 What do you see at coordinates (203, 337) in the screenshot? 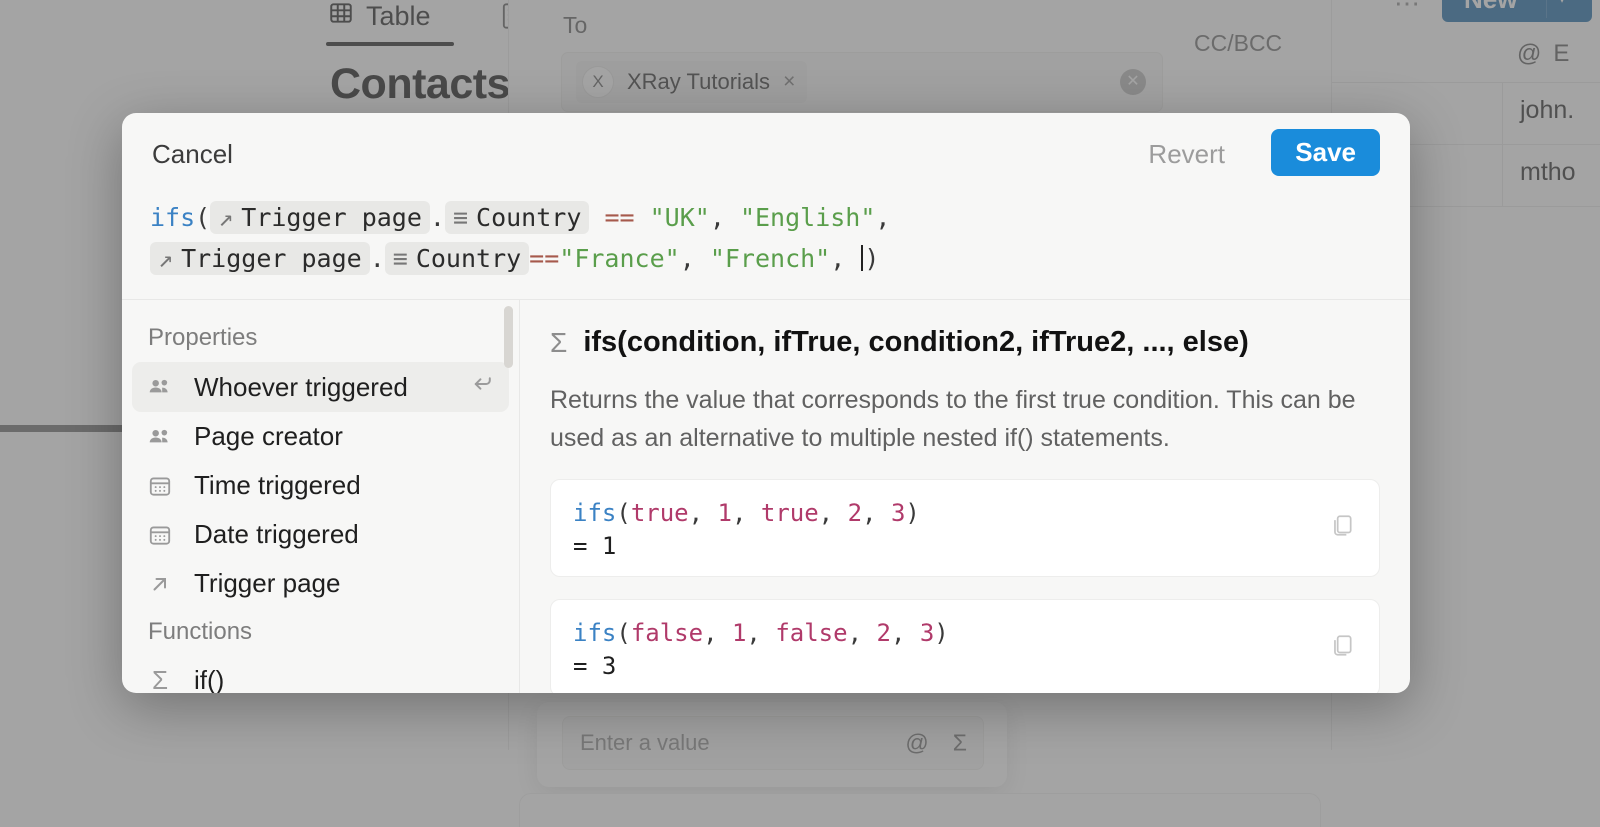
I see `sidebar-section-title: Properties` at bounding box center [203, 337].